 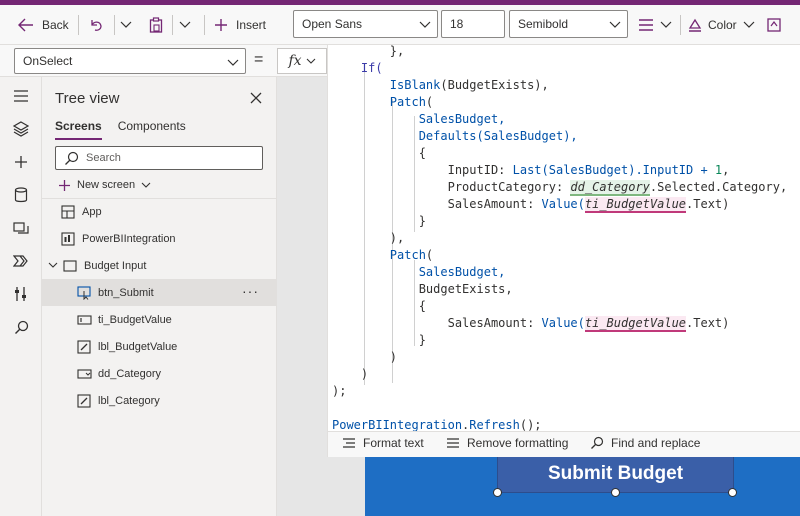 I want to click on tree-node-label: dd_Category, so click(x=129, y=373).